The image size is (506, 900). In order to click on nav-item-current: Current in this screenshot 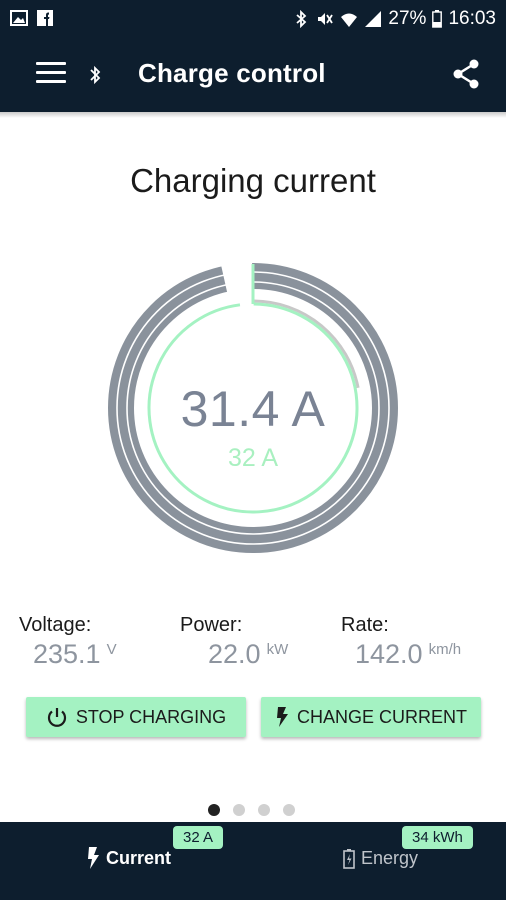, I will do `click(128, 858)`.